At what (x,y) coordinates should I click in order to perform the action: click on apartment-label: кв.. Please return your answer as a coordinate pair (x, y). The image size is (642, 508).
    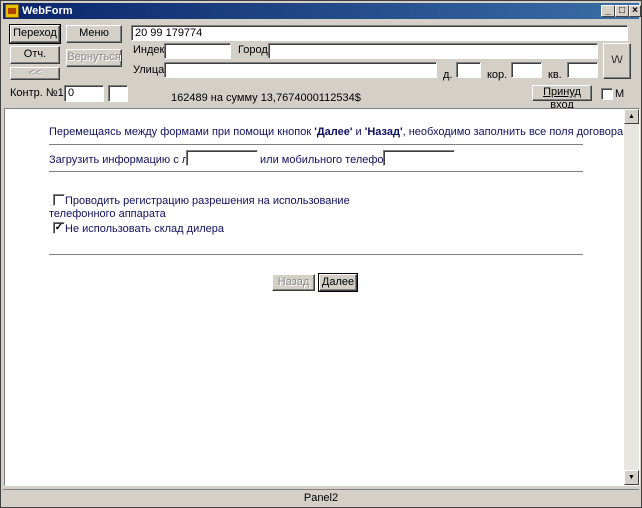
    Looking at the image, I should click on (555, 75).